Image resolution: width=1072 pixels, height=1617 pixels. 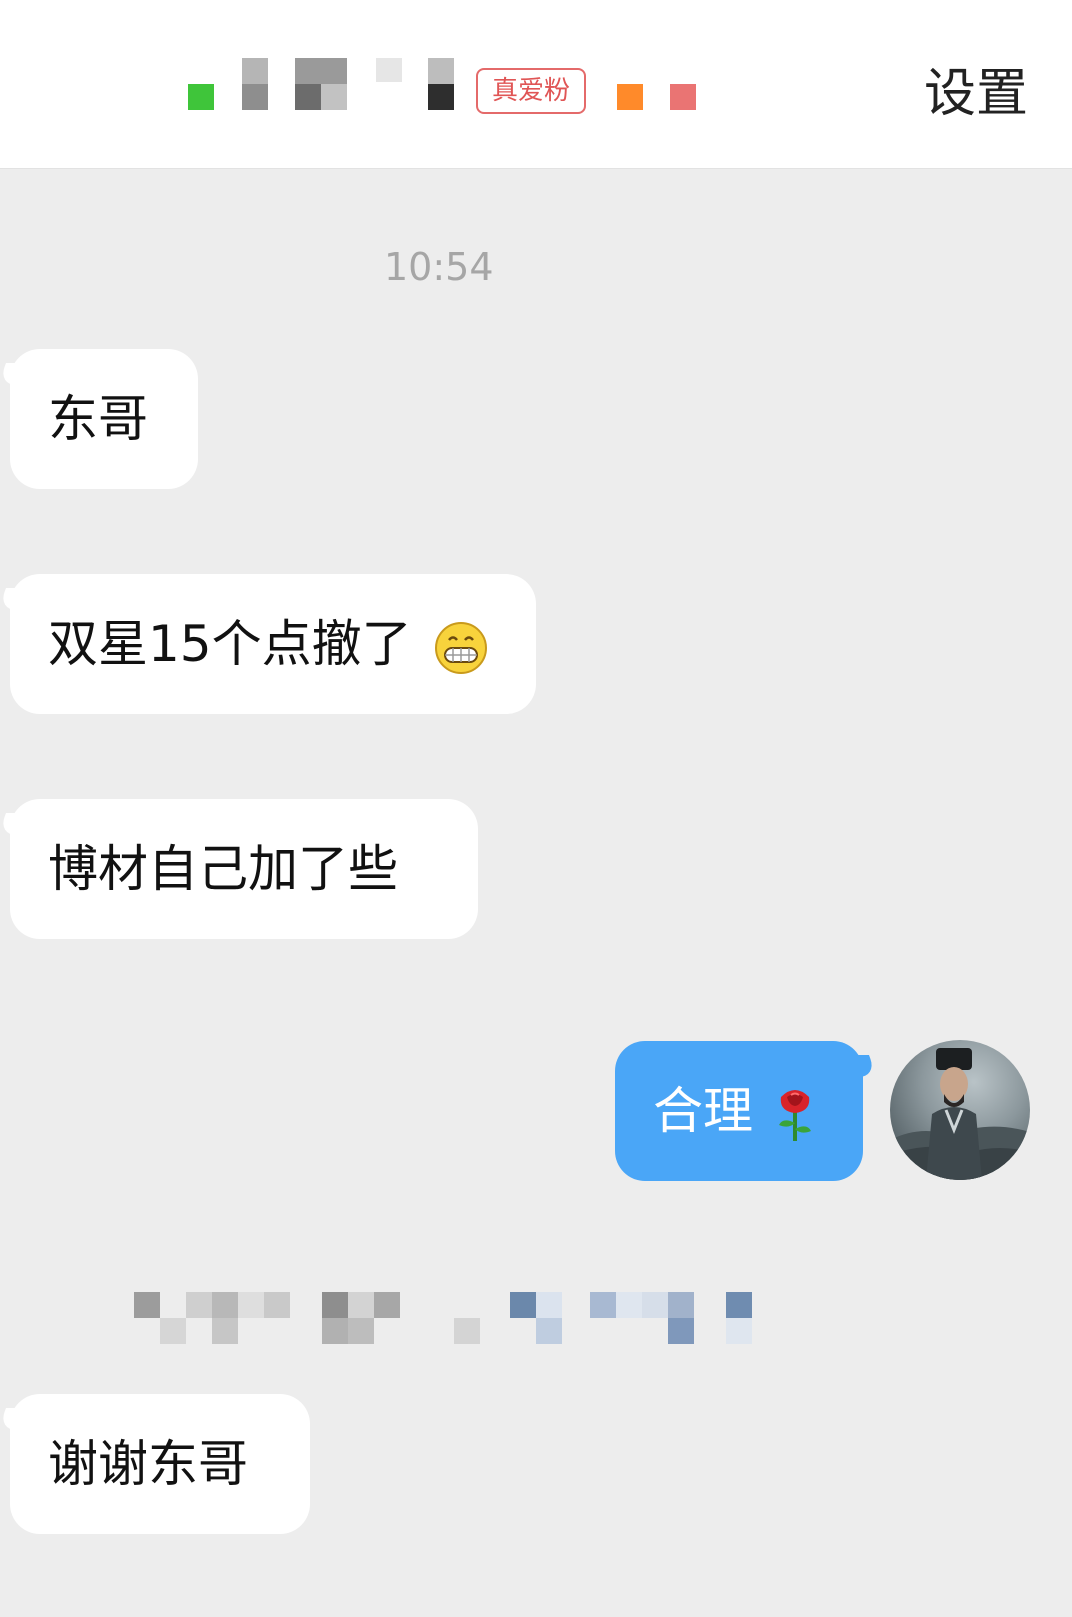 I want to click on message-text: 谢谢东哥, so click(x=148, y=1464).